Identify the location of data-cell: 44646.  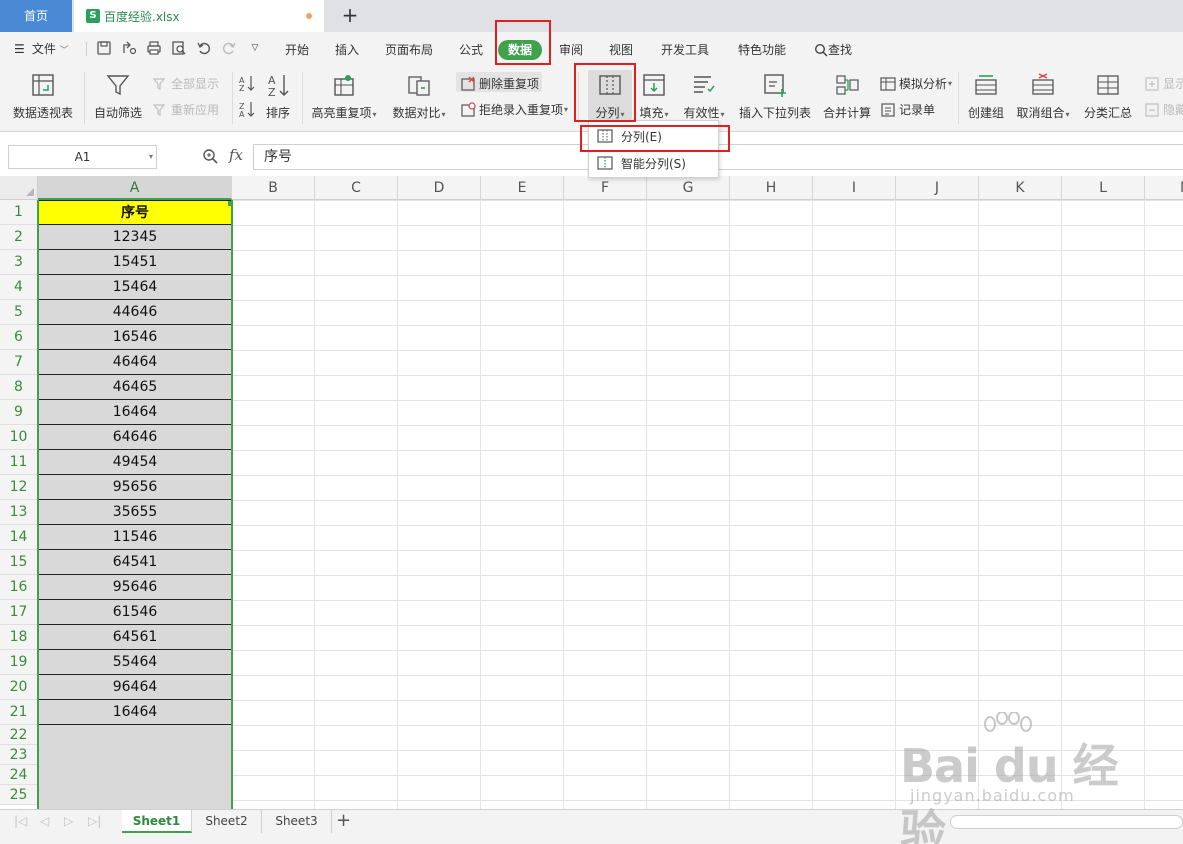
(135, 312).